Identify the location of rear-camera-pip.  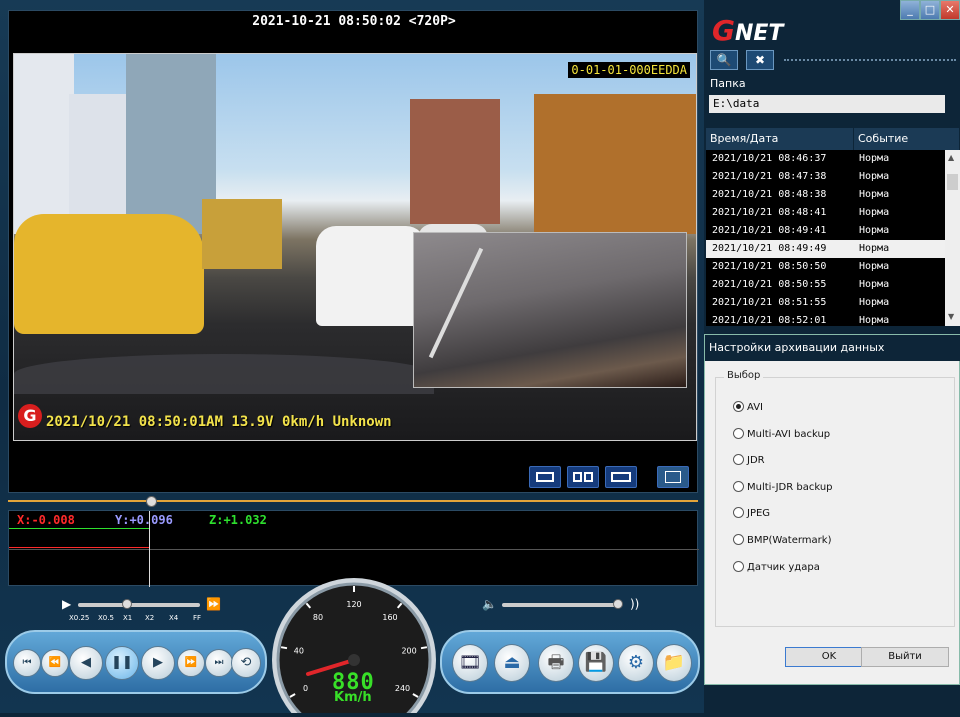
(550, 310).